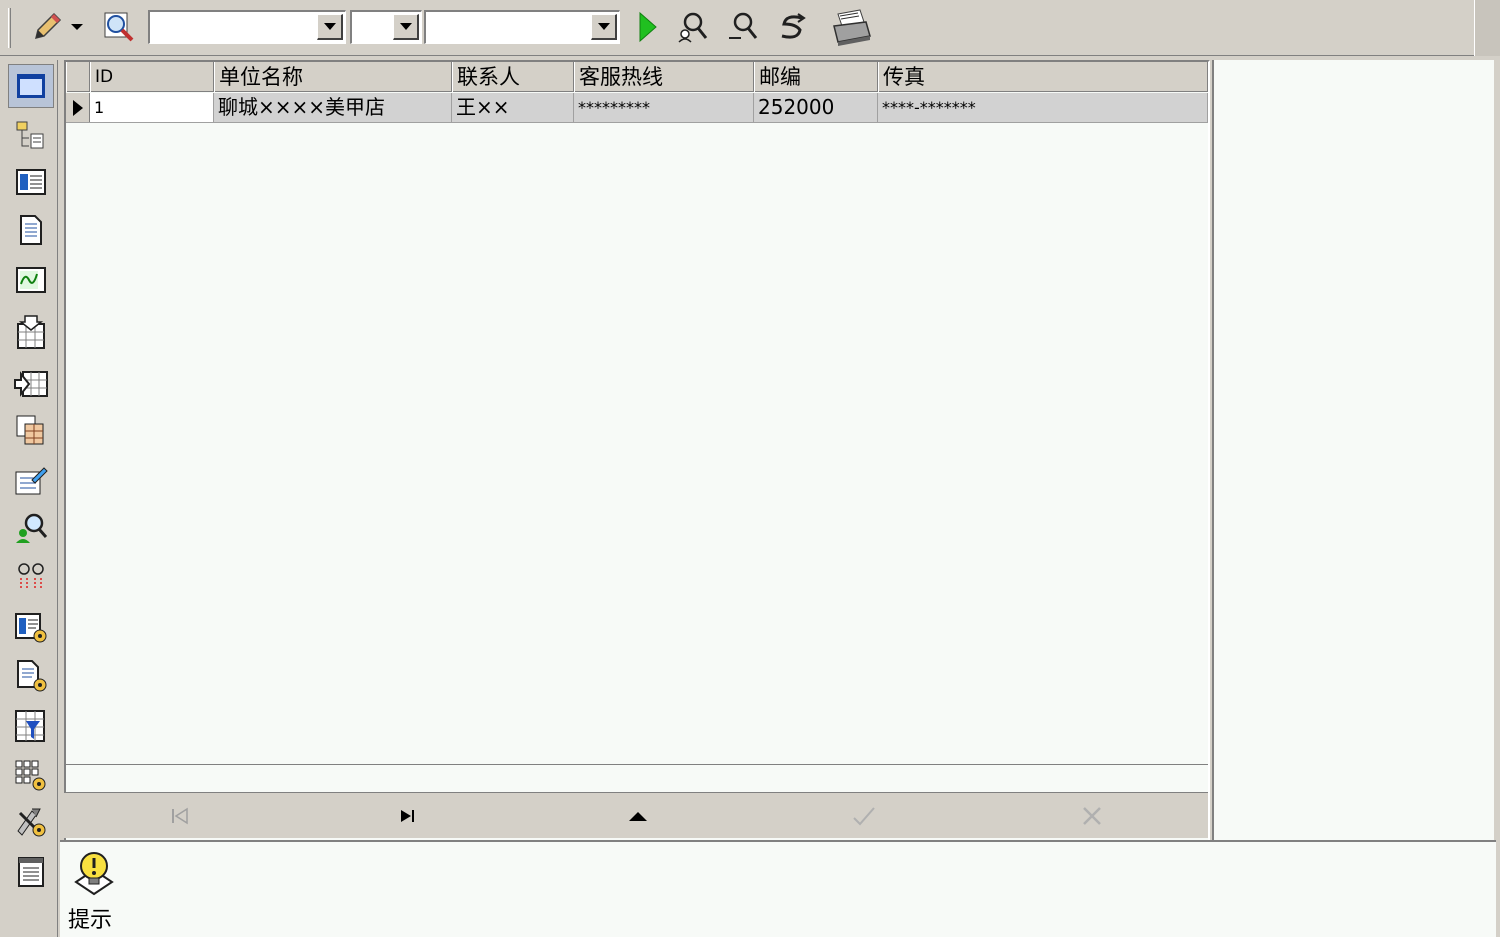 This screenshot has height=937, width=1500. I want to click on grid-footer-divider, so click(637, 764).